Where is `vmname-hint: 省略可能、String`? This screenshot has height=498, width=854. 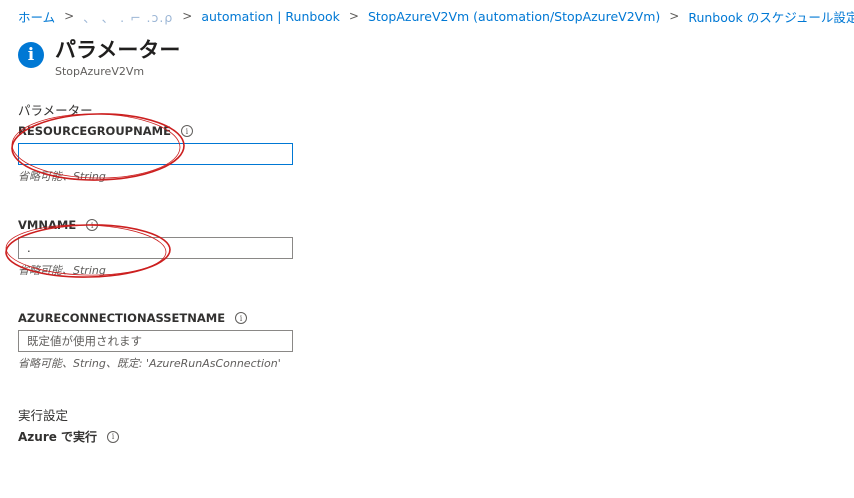
vmname-hint: 省略可能、String is located at coordinates (62, 270).